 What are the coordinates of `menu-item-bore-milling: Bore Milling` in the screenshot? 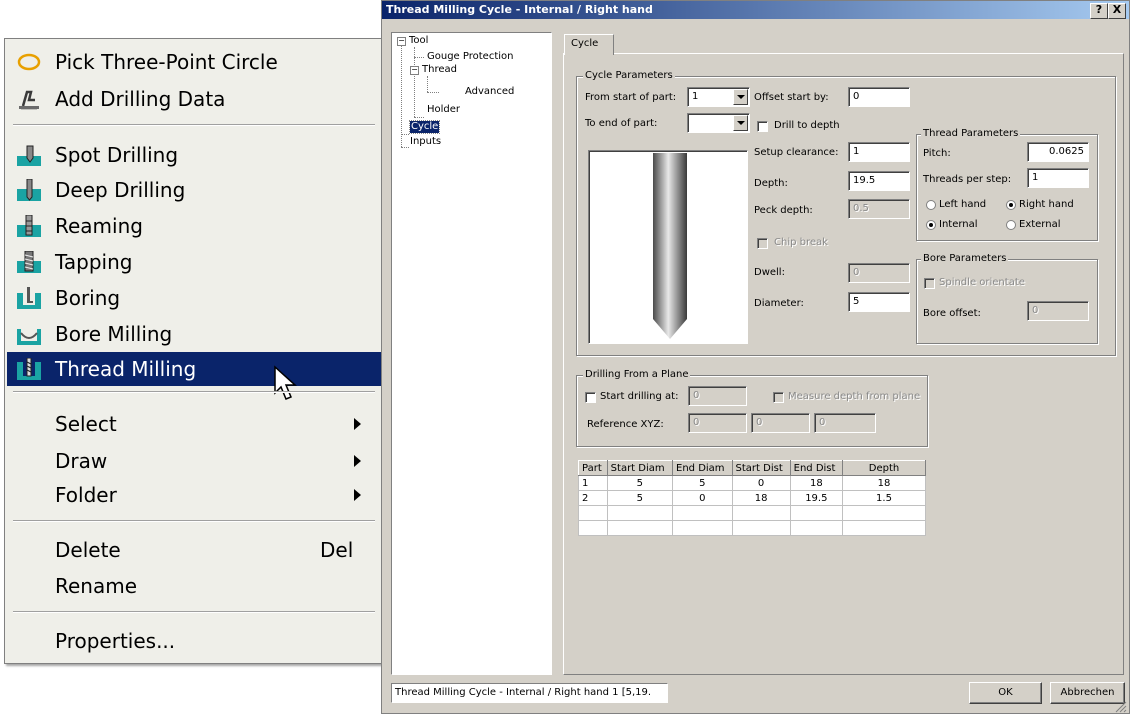 It's located at (194, 334).